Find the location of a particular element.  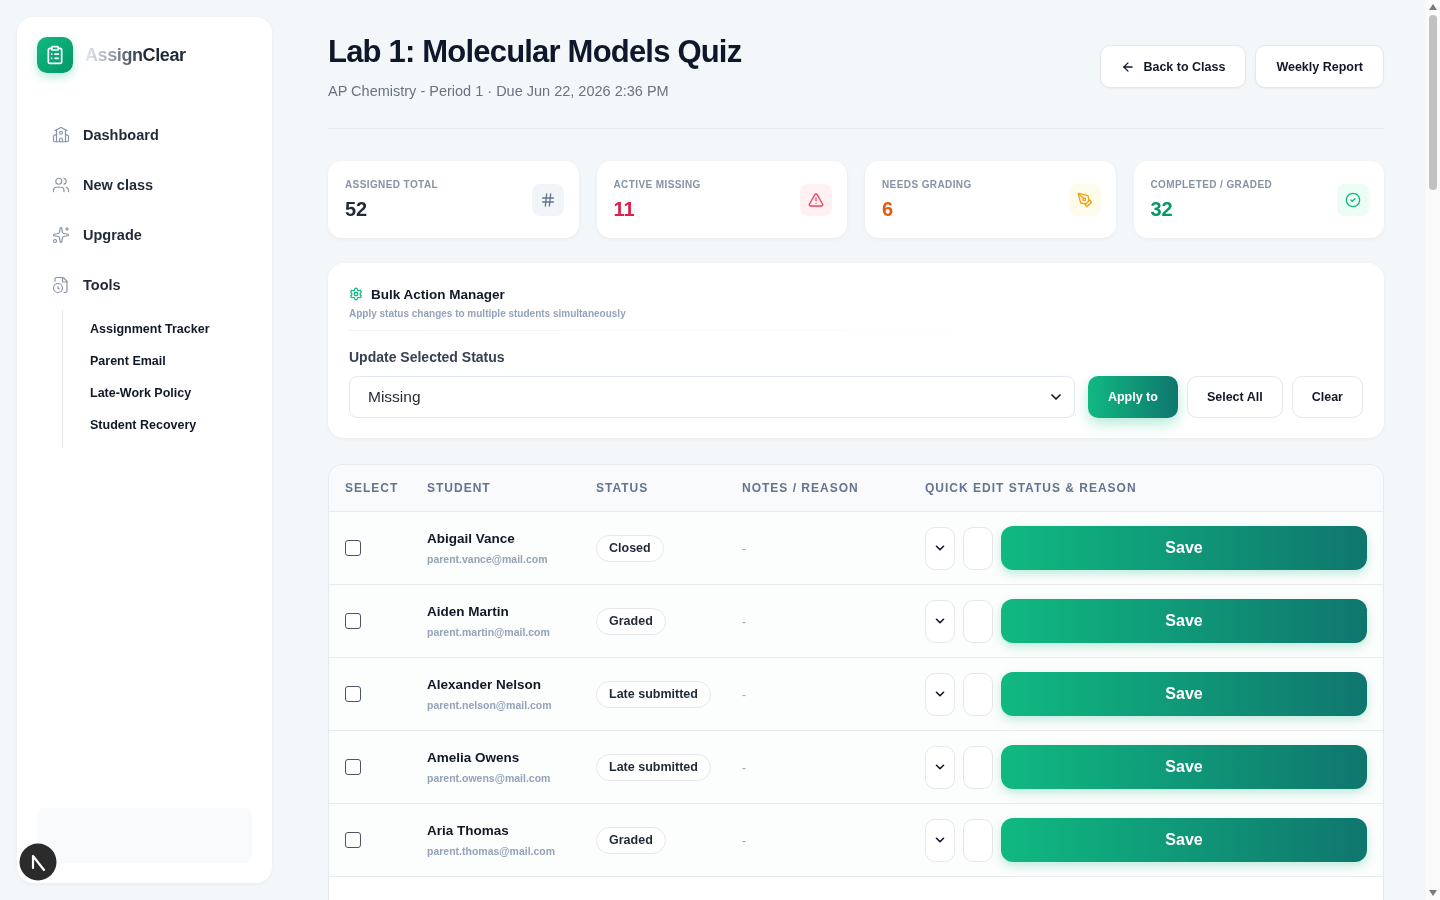

hash-icon is located at coordinates (547, 199).